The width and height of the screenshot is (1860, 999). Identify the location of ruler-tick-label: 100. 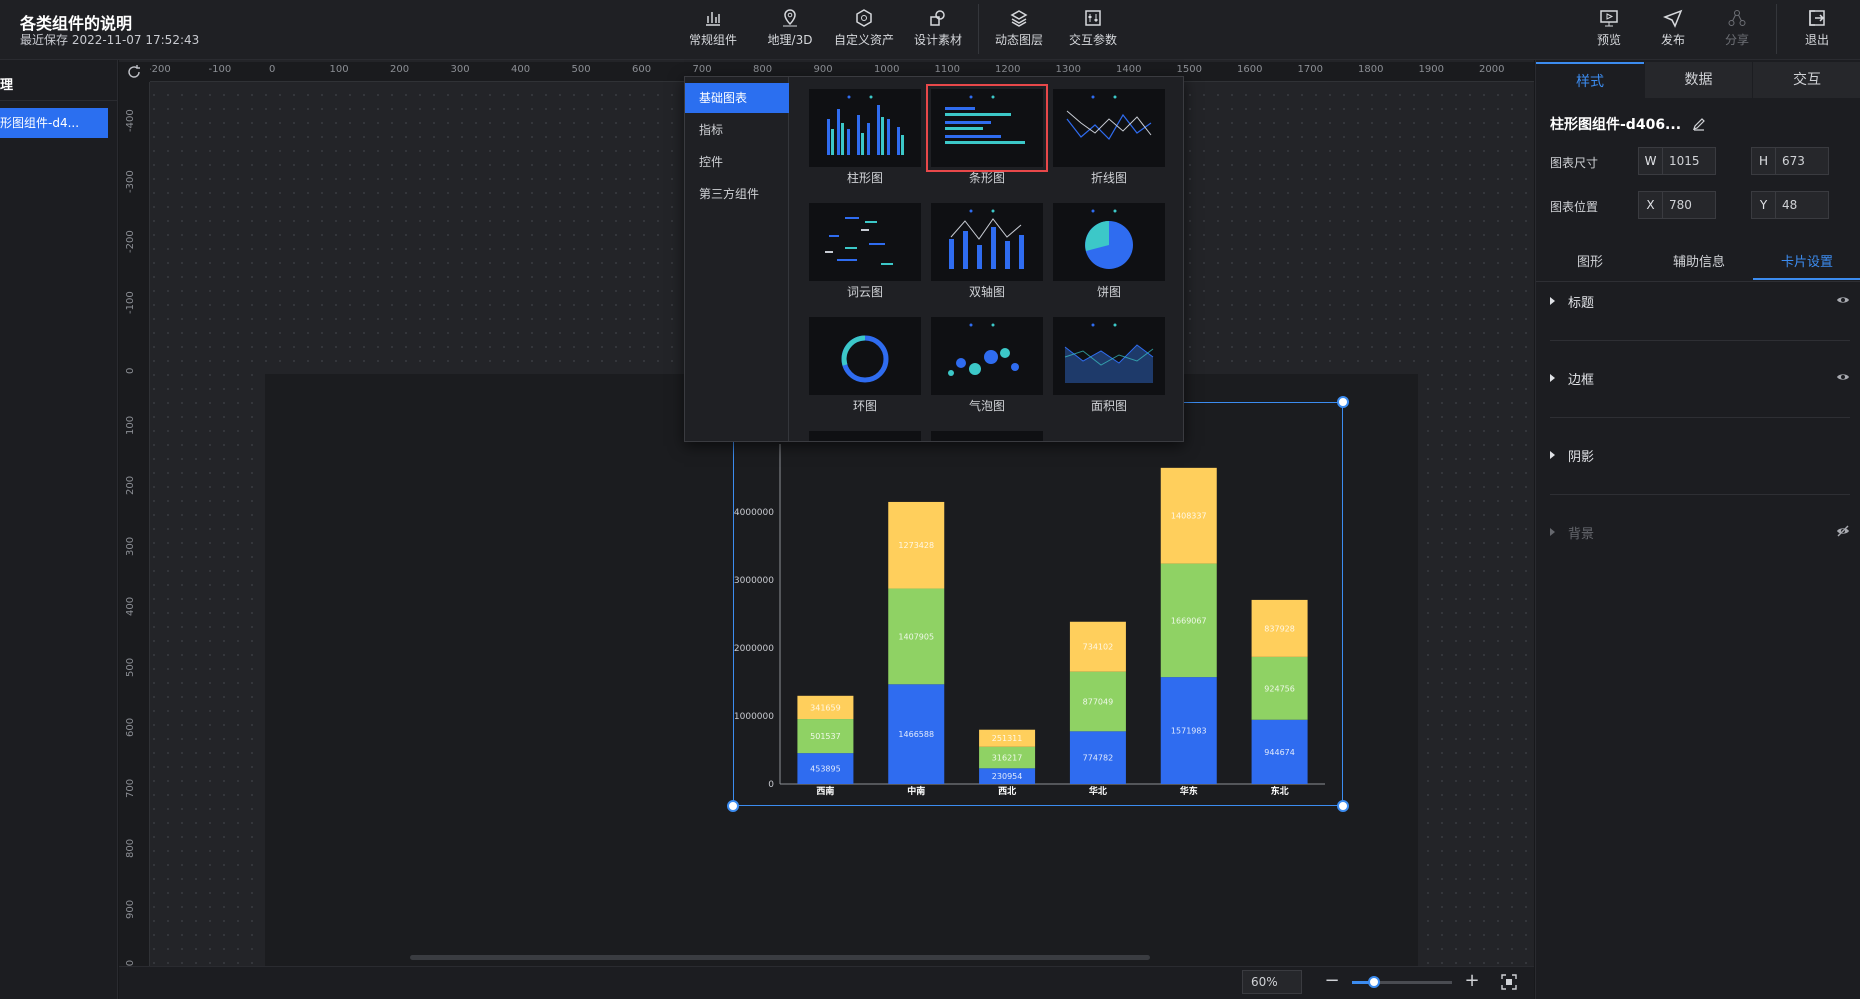
(130, 425).